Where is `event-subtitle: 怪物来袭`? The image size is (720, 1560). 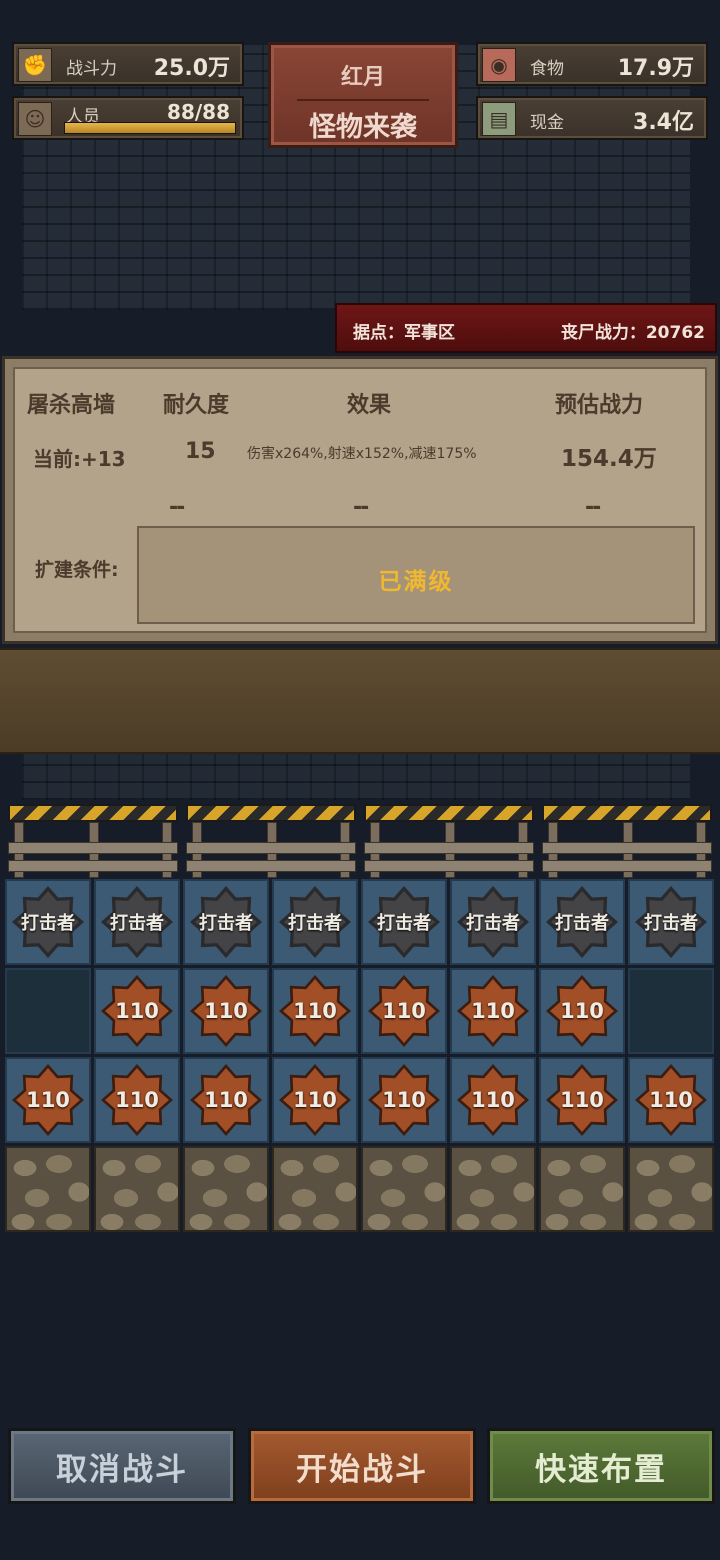
event-subtitle: 怪物来袭 is located at coordinates (363, 127).